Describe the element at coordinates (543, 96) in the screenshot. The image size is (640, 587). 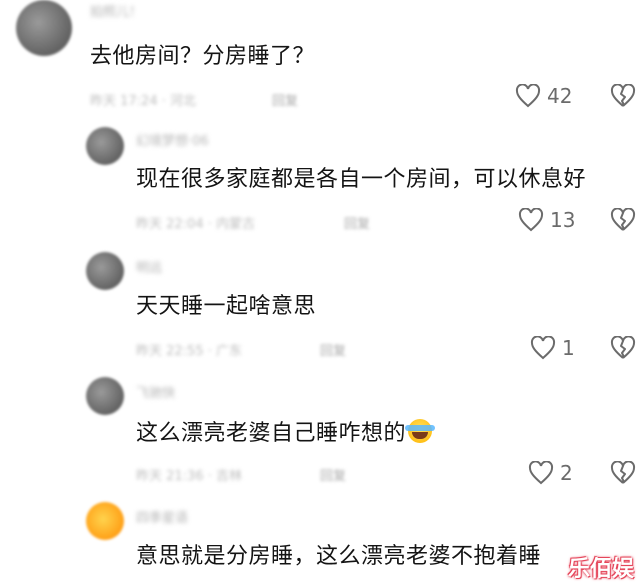
I see `like-button: 42` at that location.